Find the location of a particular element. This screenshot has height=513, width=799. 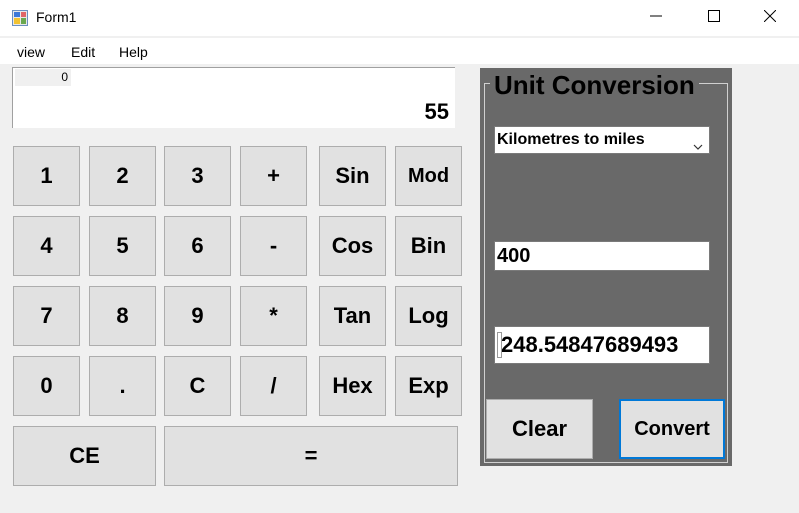

text-caret is located at coordinates (499, 345).